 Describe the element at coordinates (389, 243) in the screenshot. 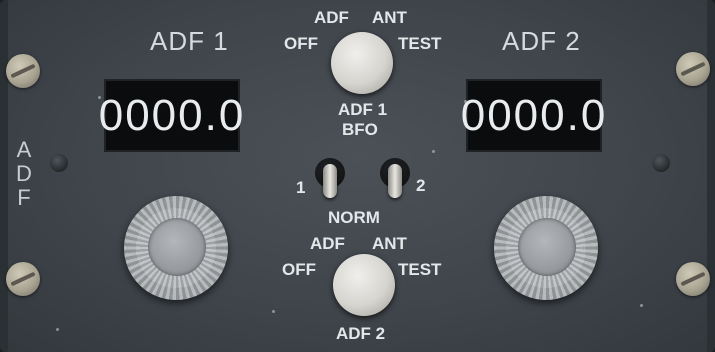

I see `selector2-ant-label: ANT` at that location.